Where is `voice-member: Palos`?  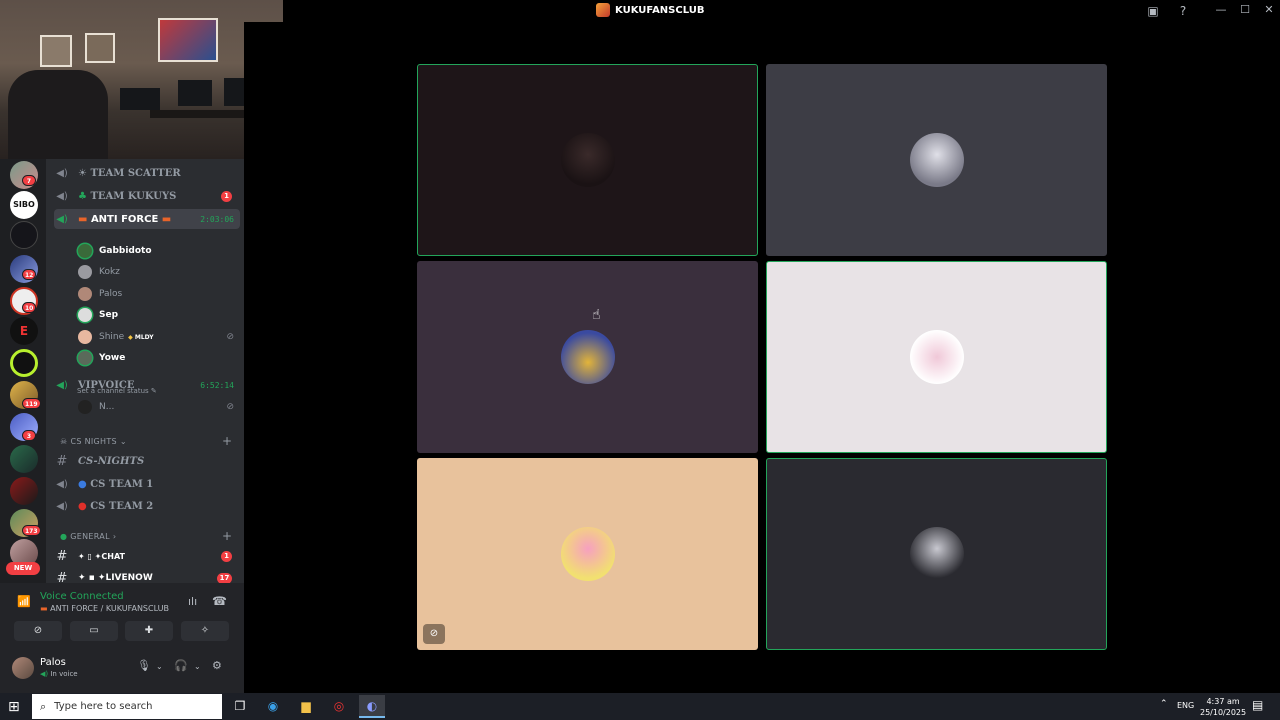 voice-member: Palos is located at coordinates (158, 294).